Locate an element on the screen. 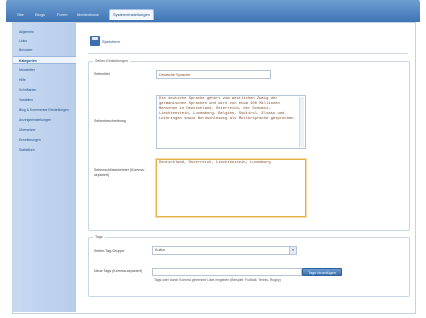  tags-legend: Tags is located at coordinates (99, 237).